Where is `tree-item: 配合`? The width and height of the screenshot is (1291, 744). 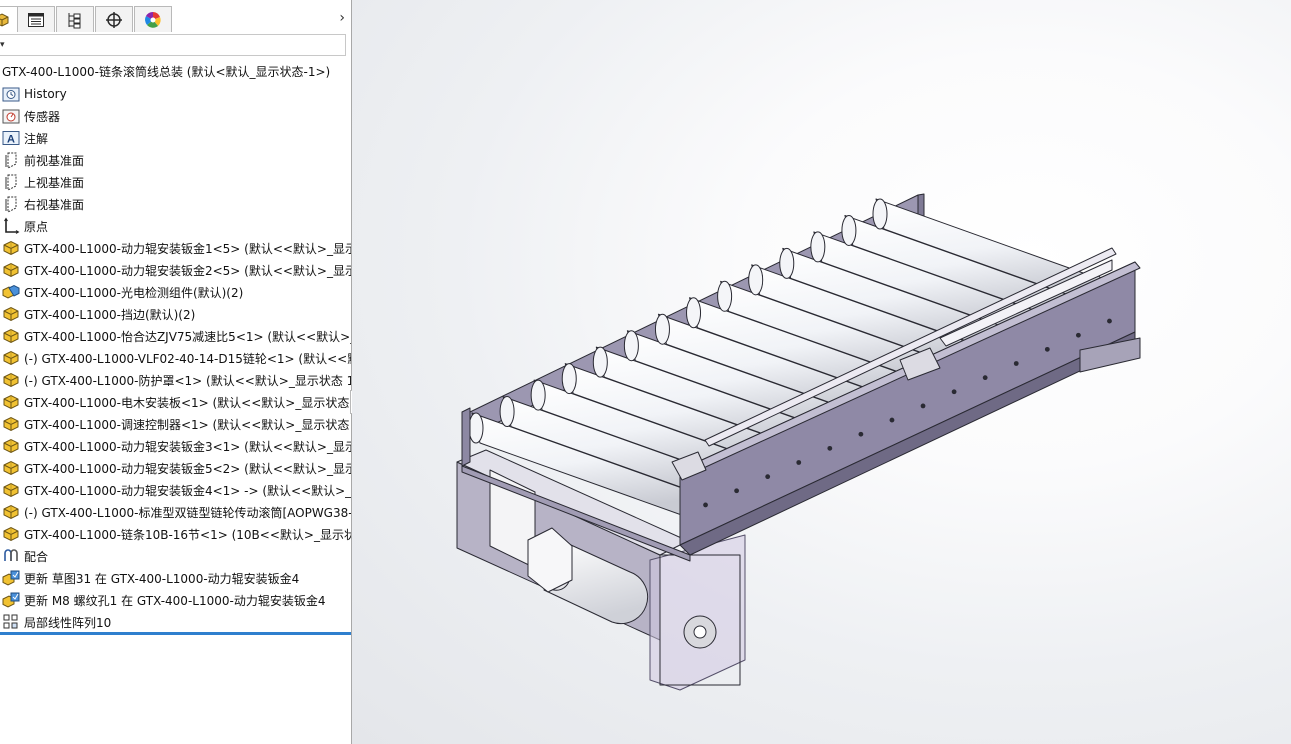 tree-item: 配合 is located at coordinates (175, 556).